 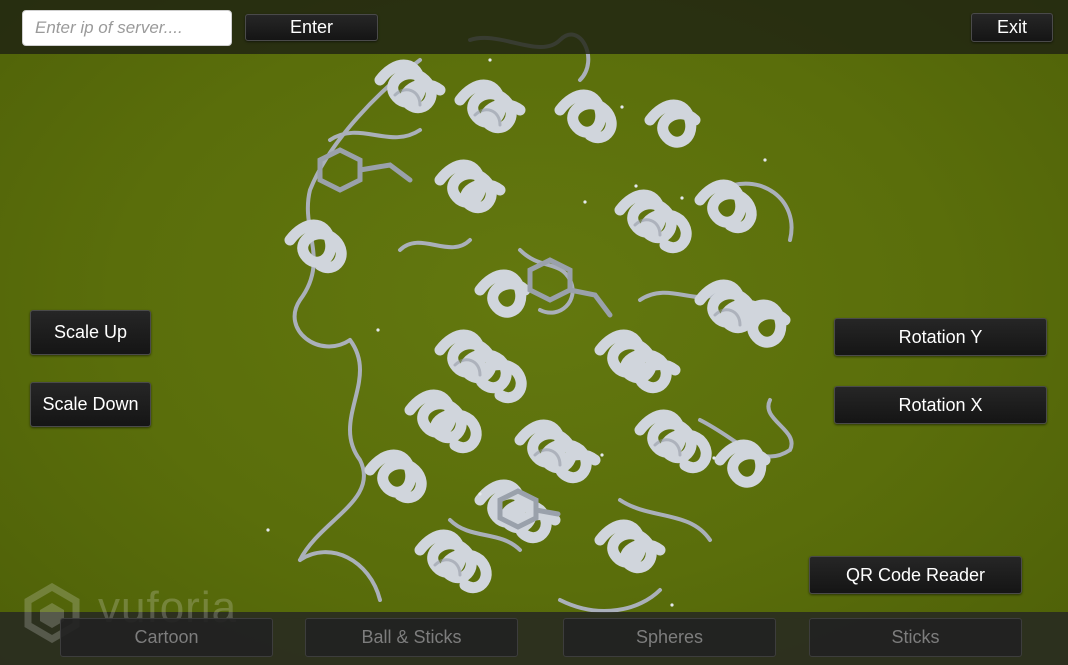 What do you see at coordinates (669, 637) in the screenshot?
I see `mode-spheres-button: Spheres` at bounding box center [669, 637].